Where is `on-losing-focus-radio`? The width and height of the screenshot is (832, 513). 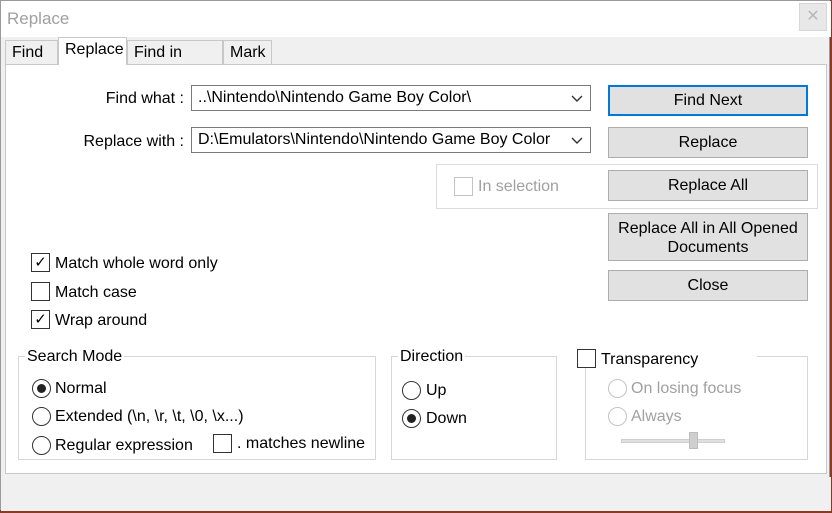 on-losing-focus-radio is located at coordinates (617, 388).